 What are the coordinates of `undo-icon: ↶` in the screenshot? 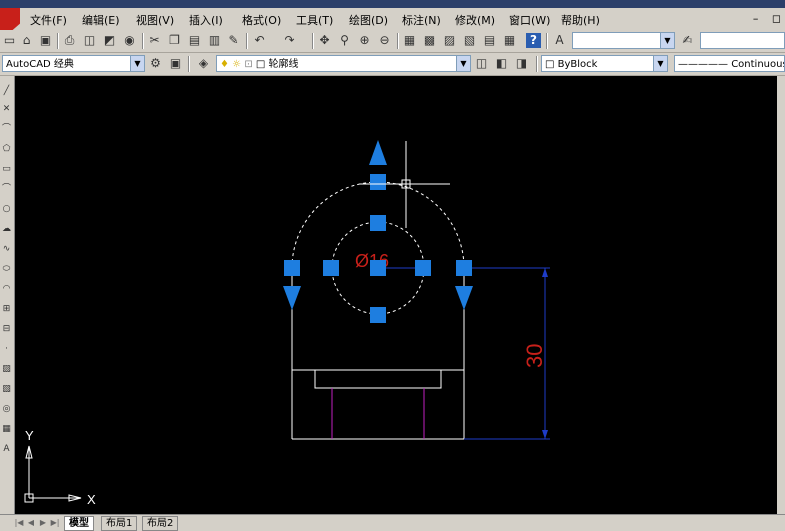 It's located at (259, 40).